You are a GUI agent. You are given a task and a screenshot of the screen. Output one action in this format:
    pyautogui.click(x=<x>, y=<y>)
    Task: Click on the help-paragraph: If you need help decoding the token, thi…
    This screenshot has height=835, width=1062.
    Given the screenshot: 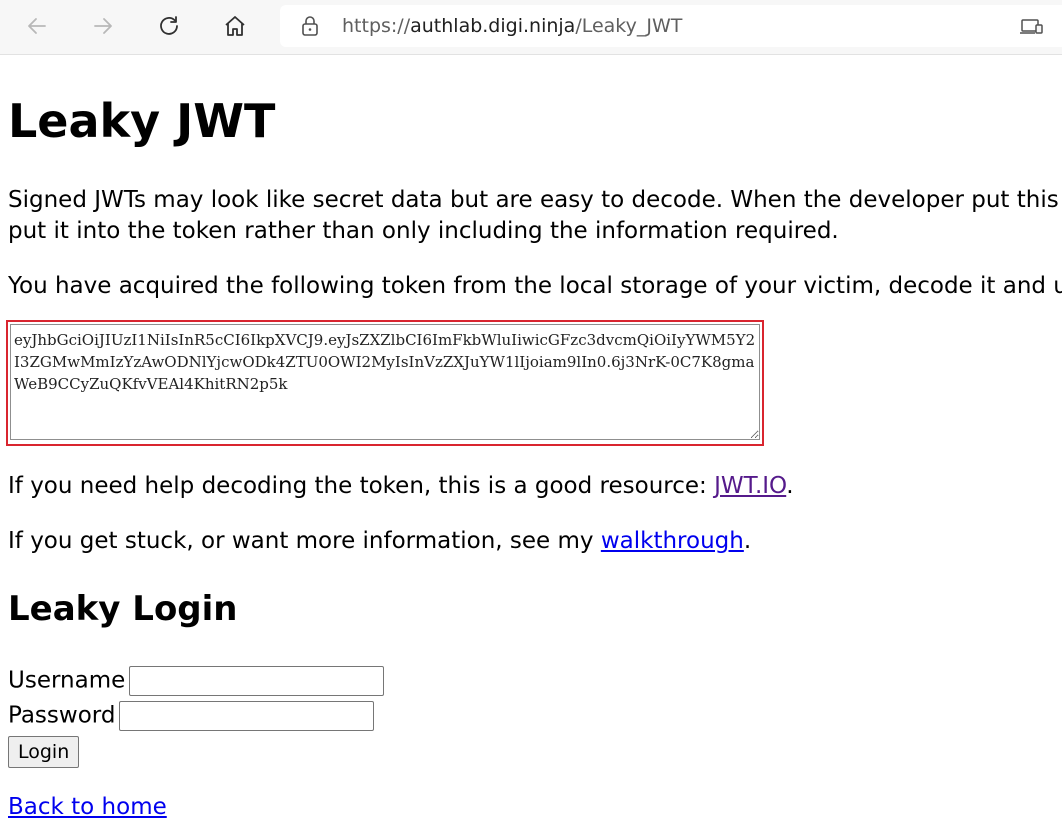 What is the action you would take?
    pyautogui.click(x=401, y=486)
    